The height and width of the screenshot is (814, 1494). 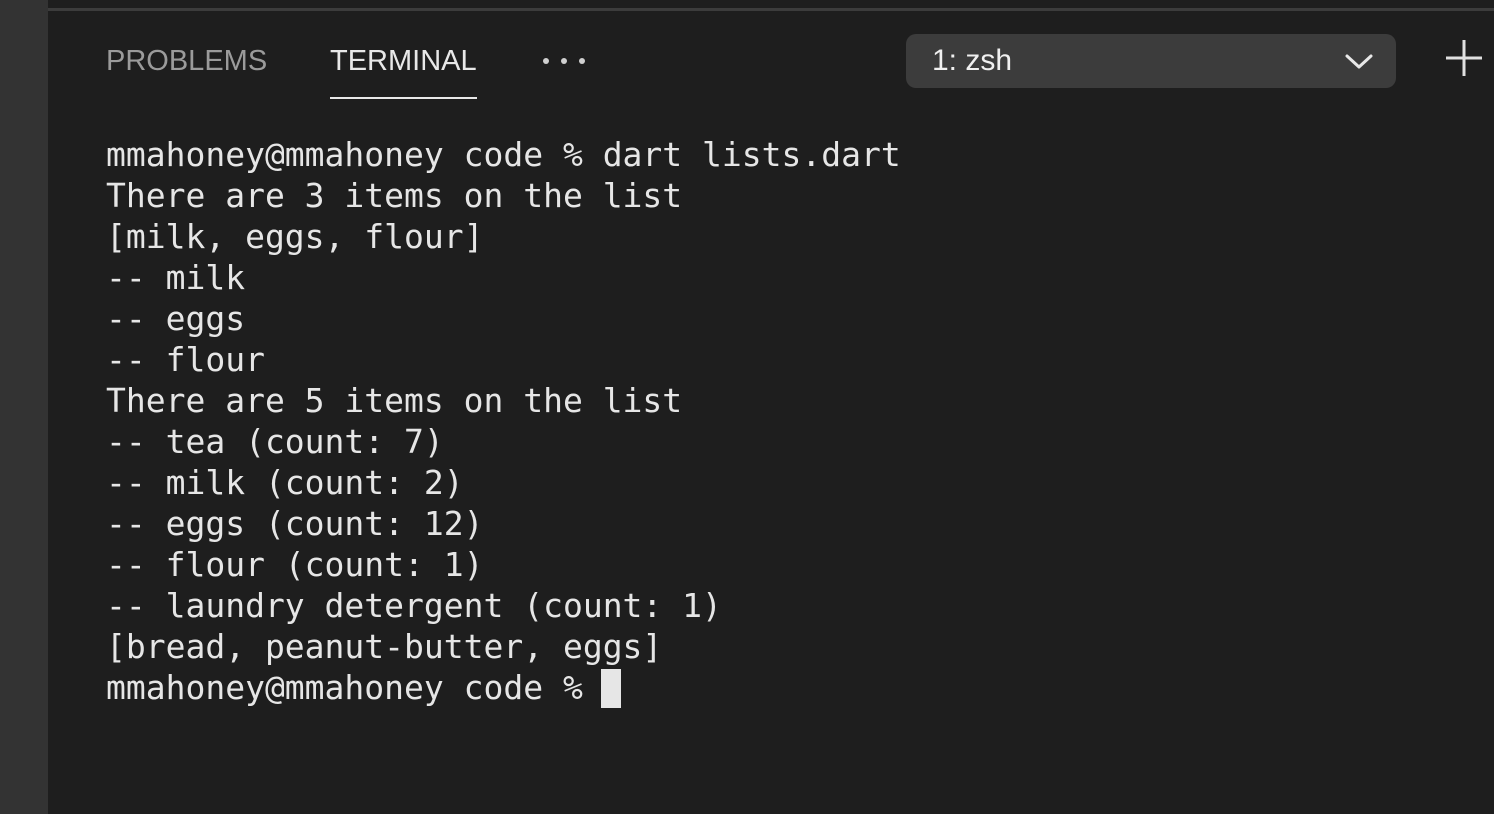 What do you see at coordinates (295, 523) in the screenshot?
I see `terminal-line: -- eggs (count: 12)` at bounding box center [295, 523].